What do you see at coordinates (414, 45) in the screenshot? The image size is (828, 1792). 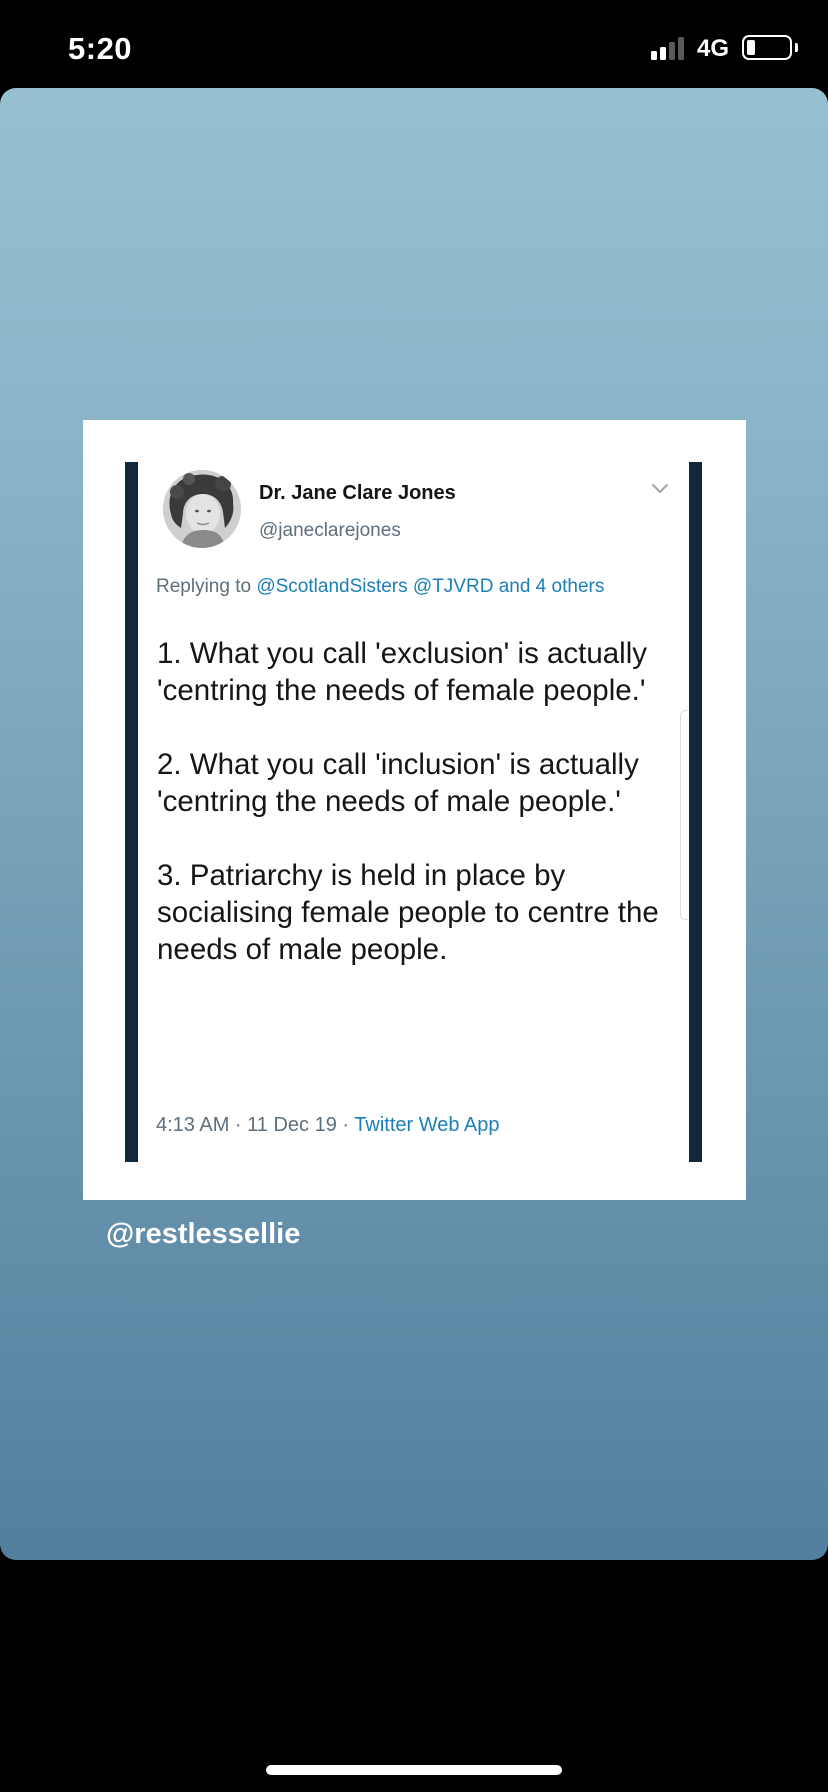 I see `status-bar: 5:20 4G` at bounding box center [414, 45].